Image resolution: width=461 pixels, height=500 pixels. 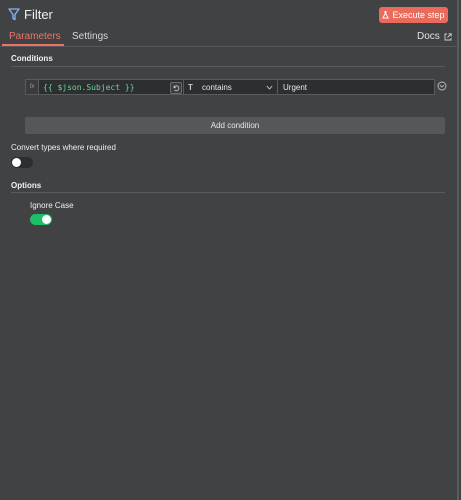 I want to click on ignore-case-toggle, so click(x=41, y=219).